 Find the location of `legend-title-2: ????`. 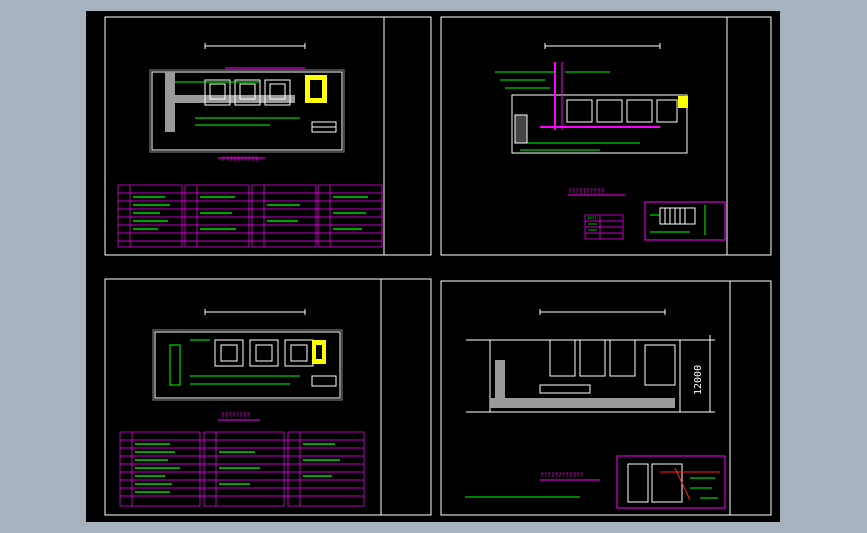

legend-title-2: ???? is located at coordinates (592, 218).